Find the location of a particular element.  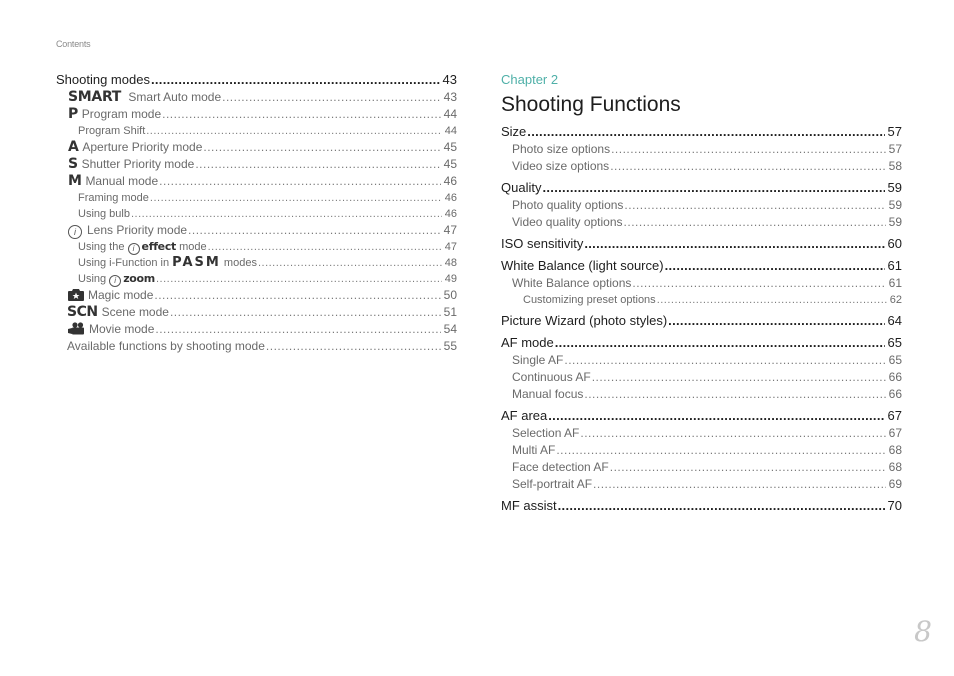

toc-entry-label: Manual focus is located at coordinates (548, 394).